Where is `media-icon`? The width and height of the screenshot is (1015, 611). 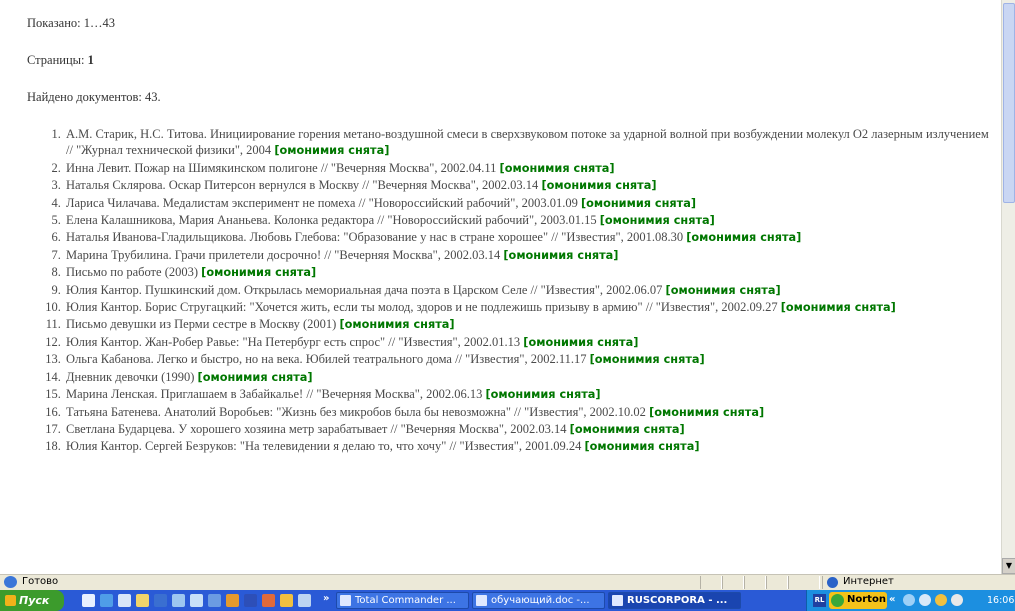 media-icon is located at coordinates (268, 600).